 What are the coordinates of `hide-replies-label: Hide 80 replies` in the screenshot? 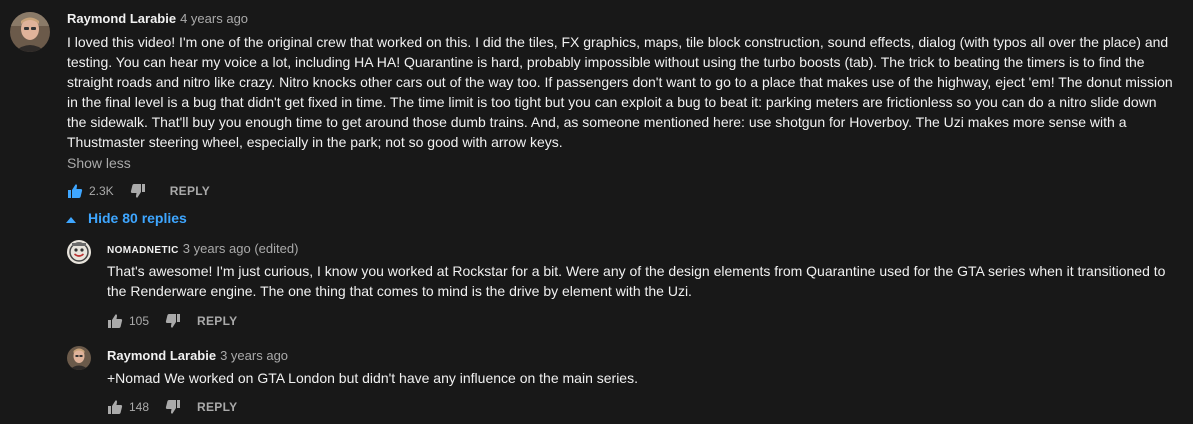 It's located at (137, 218).